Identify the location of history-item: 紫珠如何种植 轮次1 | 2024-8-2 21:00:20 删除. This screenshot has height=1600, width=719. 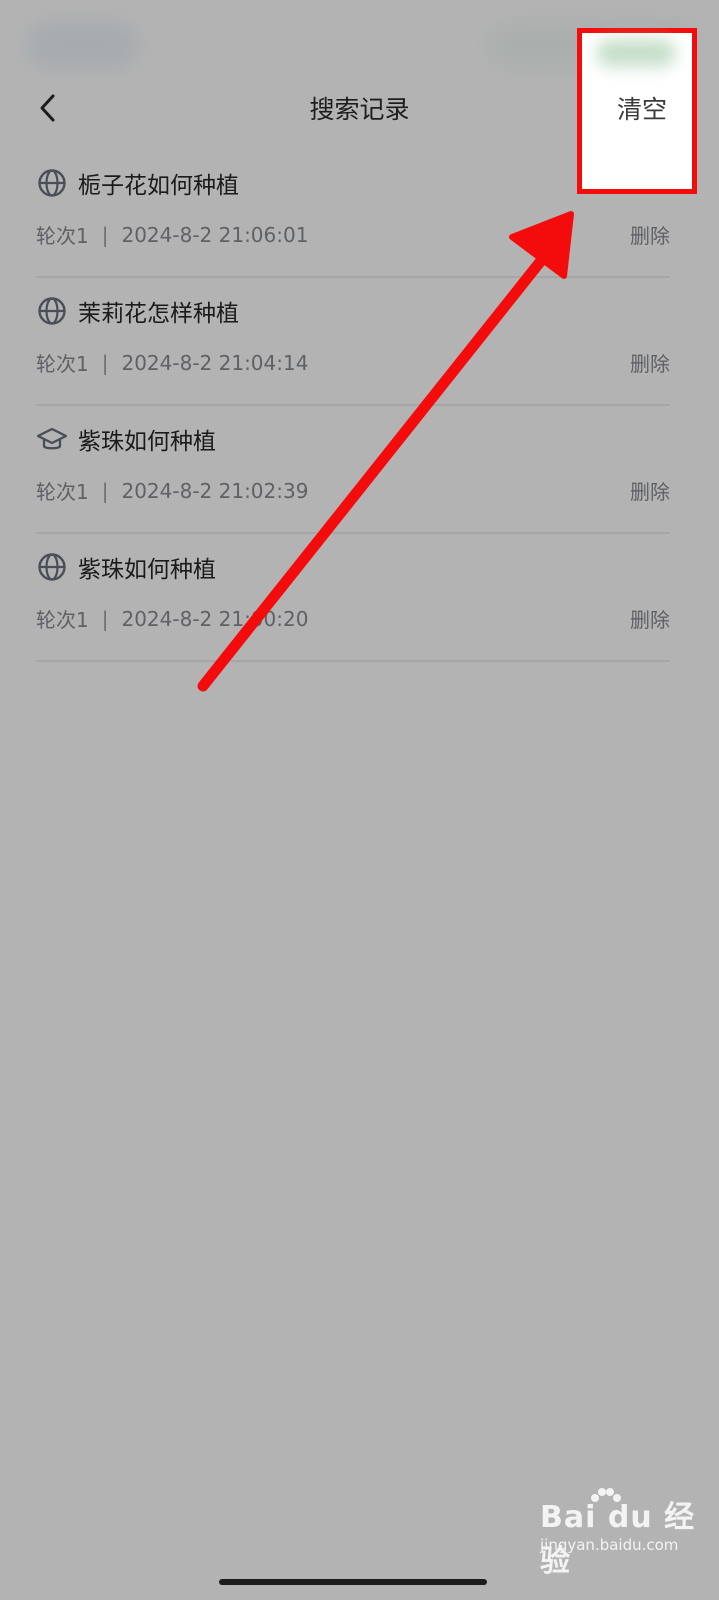
(353, 598).